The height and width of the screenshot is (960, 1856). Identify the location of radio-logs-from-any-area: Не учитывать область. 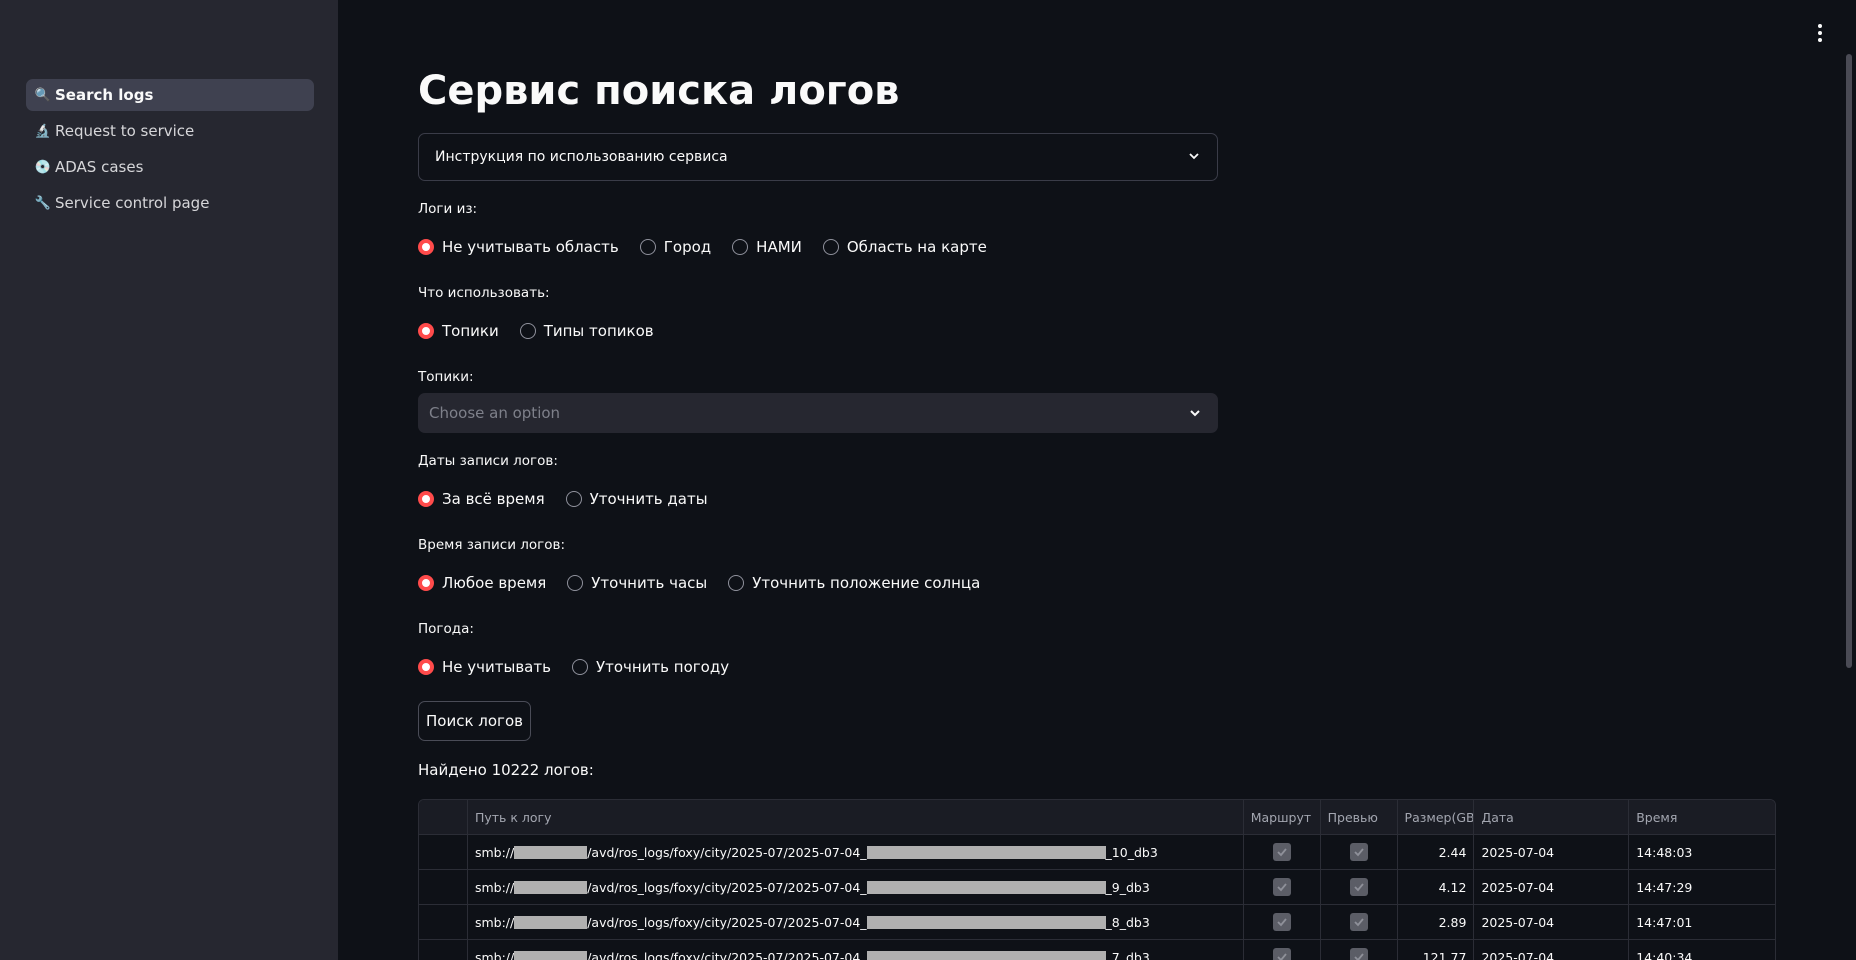
(518, 247).